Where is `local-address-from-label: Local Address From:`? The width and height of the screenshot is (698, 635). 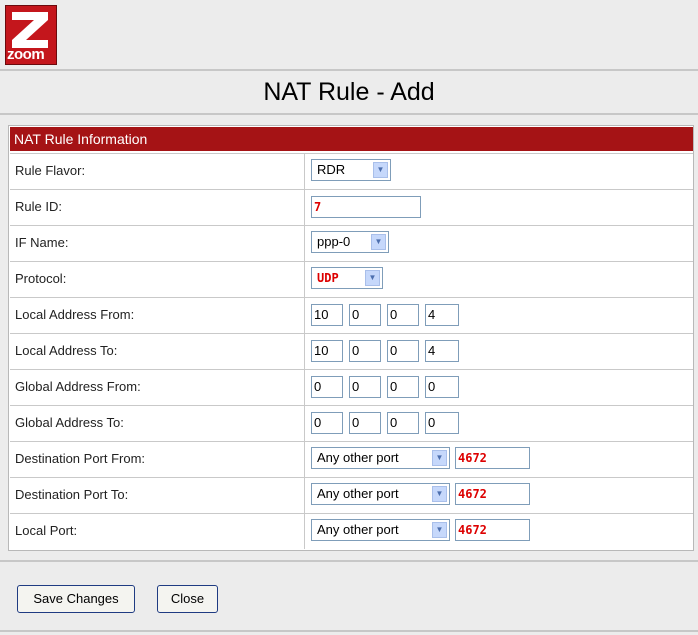
local-address-from-label: Local Address From: is located at coordinates (157, 315).